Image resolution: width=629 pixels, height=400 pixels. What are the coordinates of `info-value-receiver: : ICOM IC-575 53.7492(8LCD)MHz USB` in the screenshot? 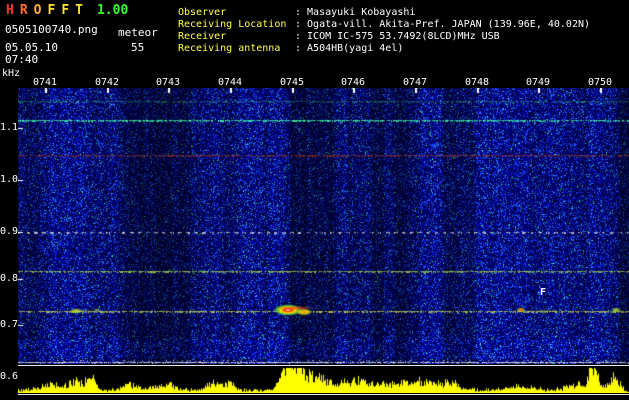 It's located at (397, 36).